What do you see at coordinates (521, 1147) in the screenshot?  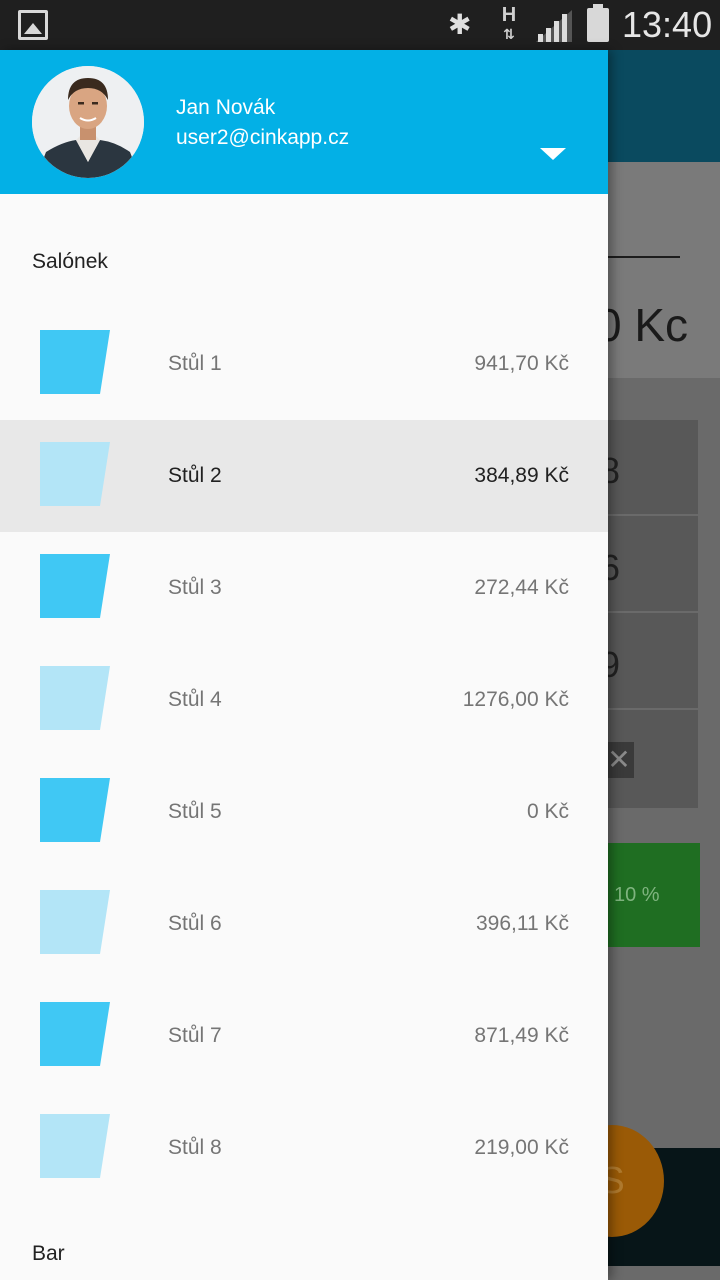 I see `table-amount: 219,00 Kč` at bounding box center [521, 1147].